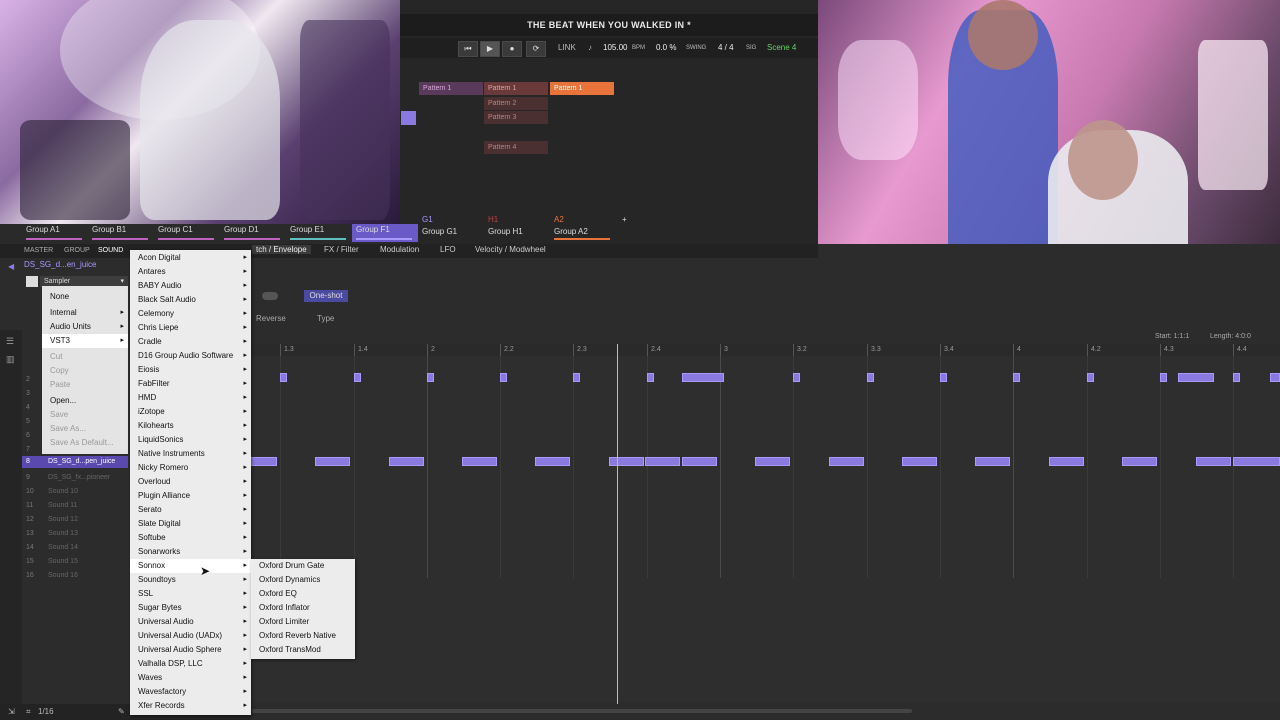 The width and height of the screenshot is (1280, 720). What do you see at coordinates (192, 650) in the screenshot?
I see `vendor-menu-item: Universal Audio Sphere ▸` at bounding box center [192, 650].